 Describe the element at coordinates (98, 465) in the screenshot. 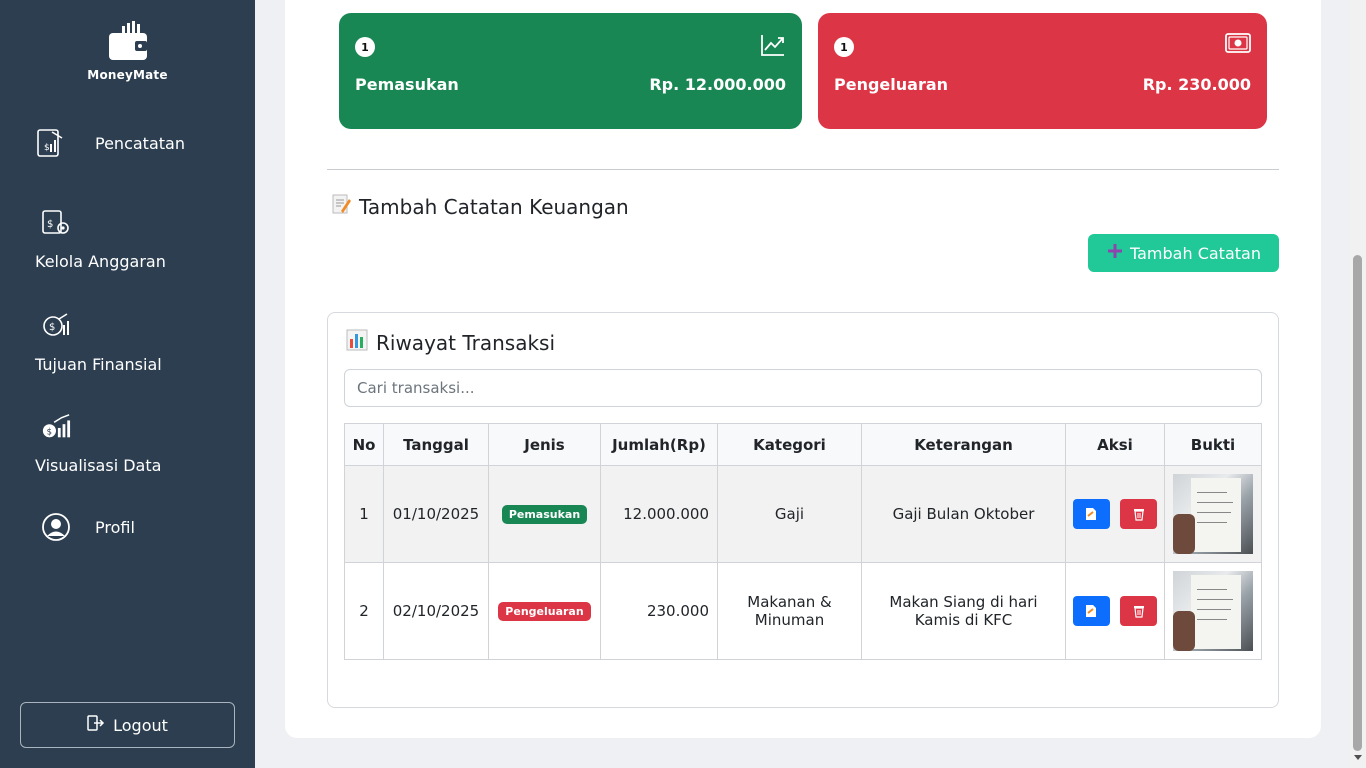

I see `sidebar-item-label: Visualisasi Data` at that location.